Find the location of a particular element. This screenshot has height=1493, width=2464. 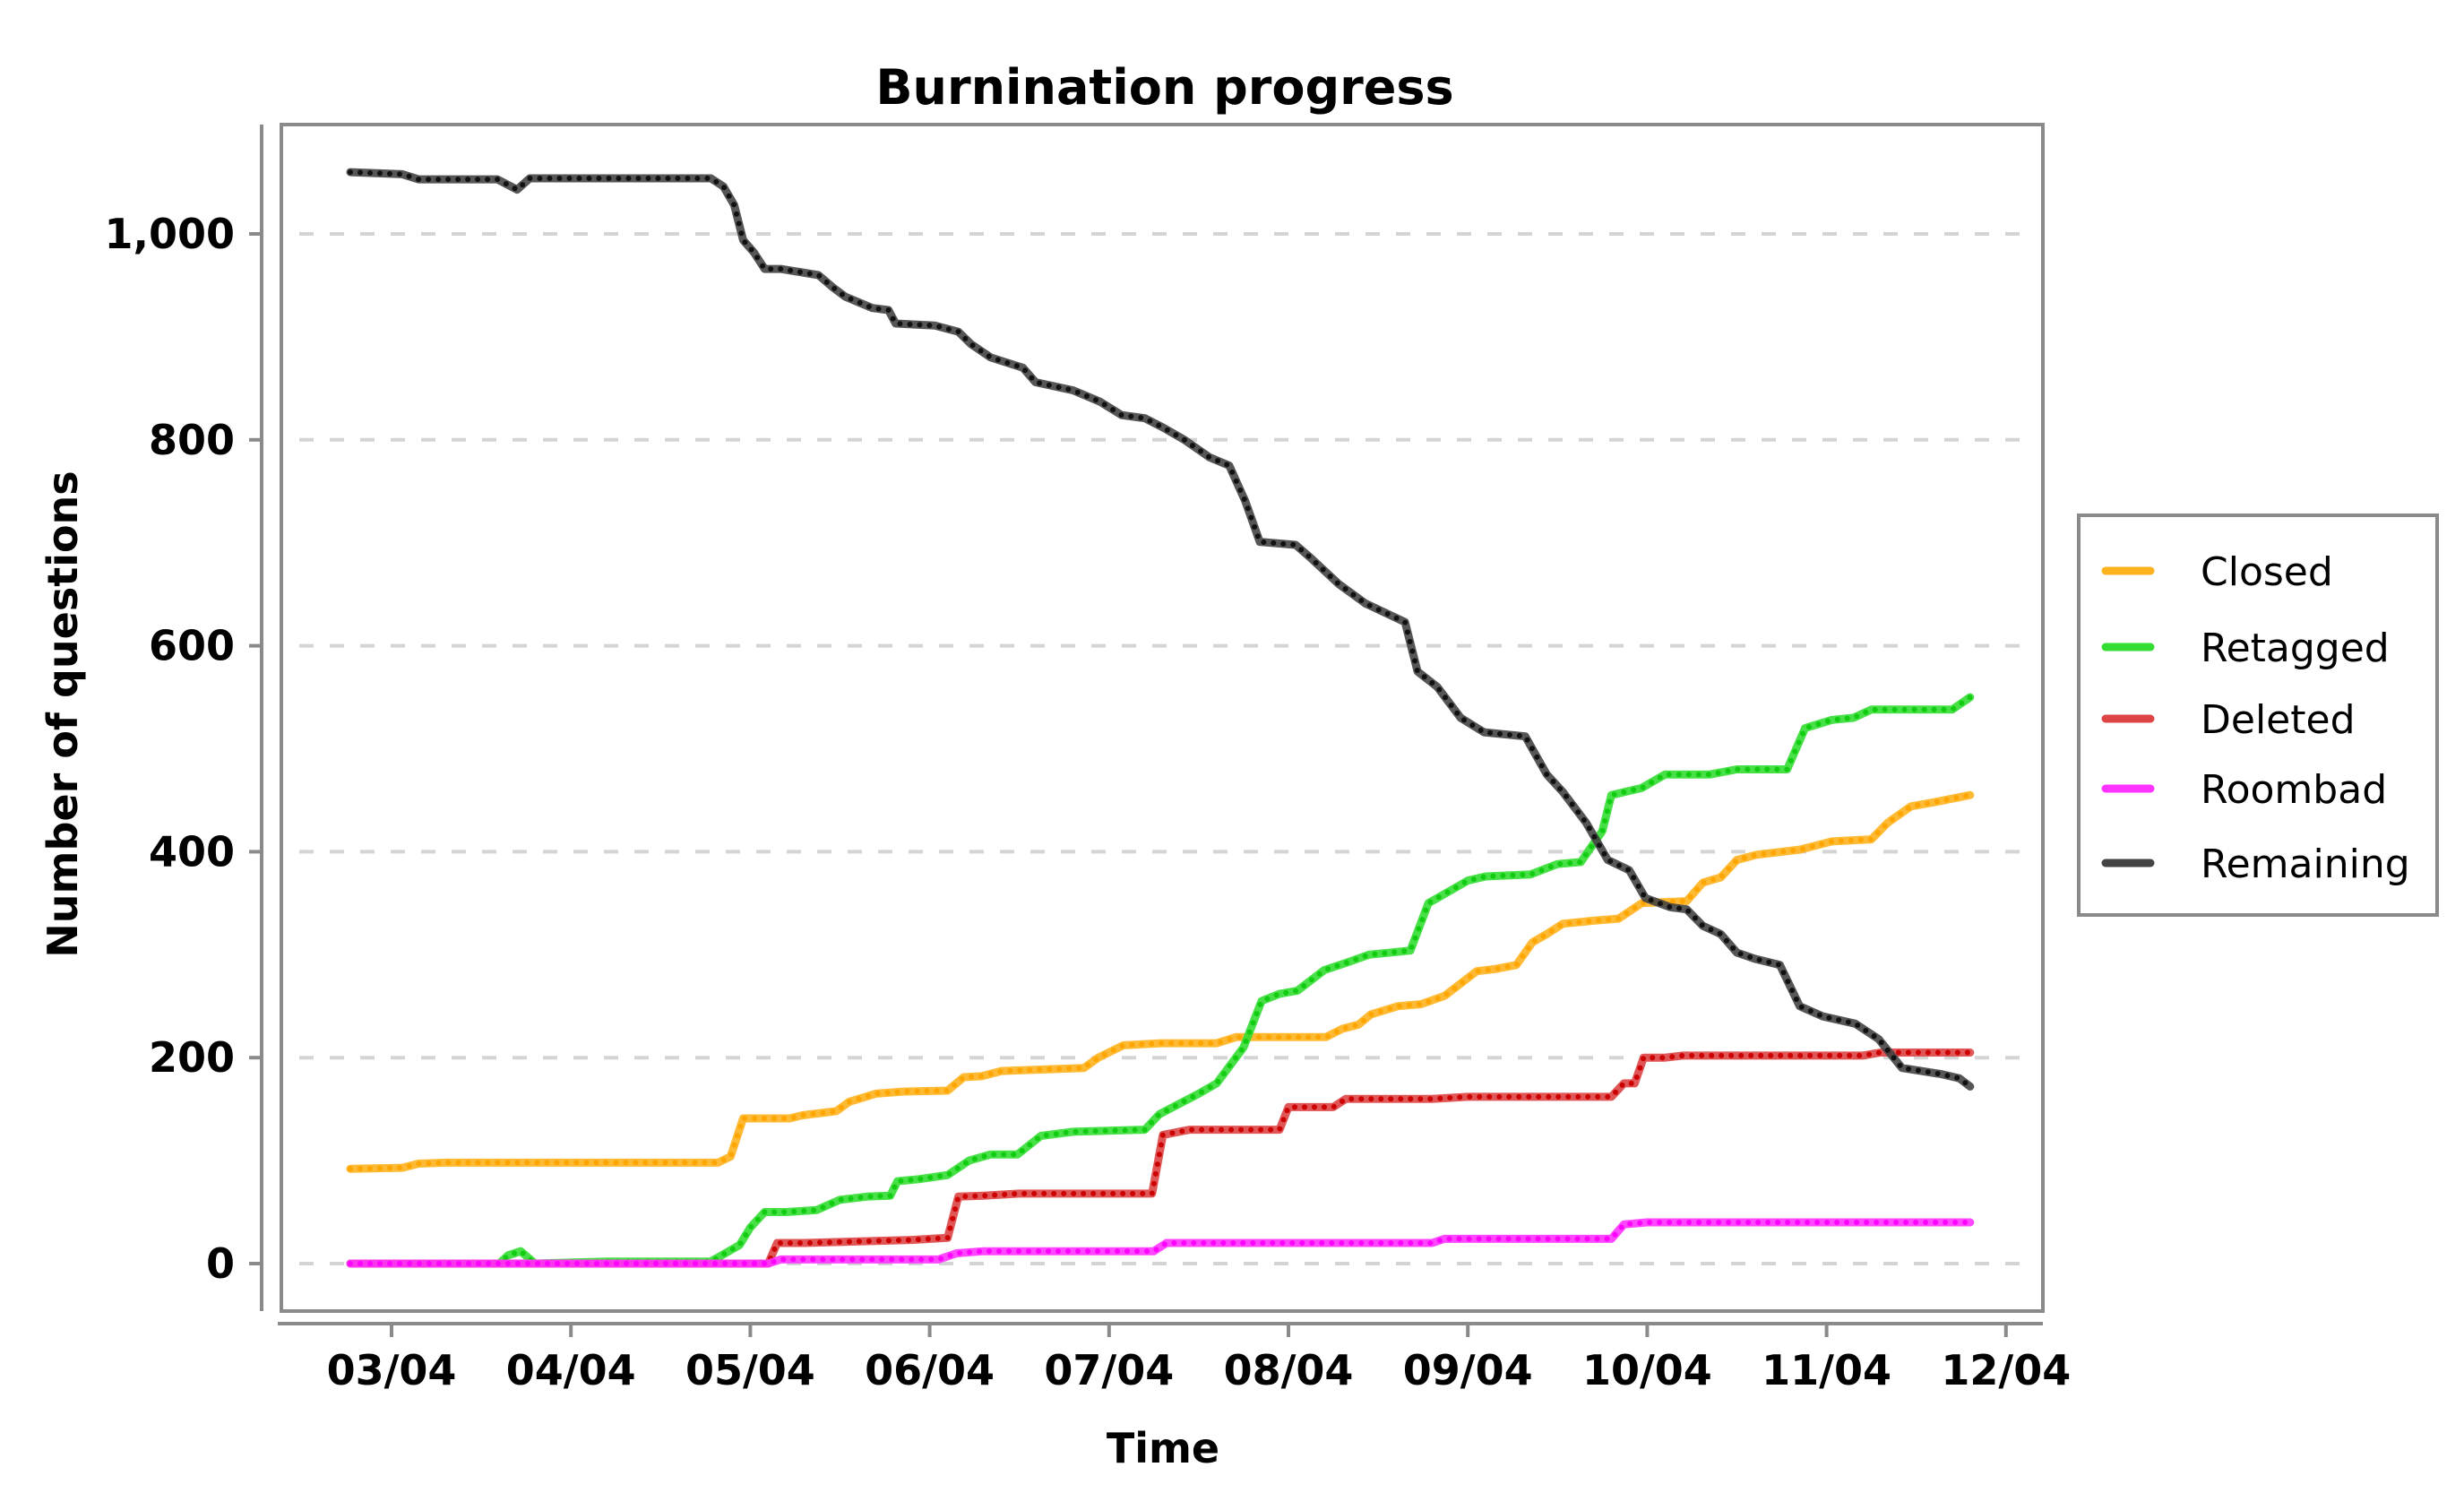

series-deleted is located at coordinates (1160, 1158).